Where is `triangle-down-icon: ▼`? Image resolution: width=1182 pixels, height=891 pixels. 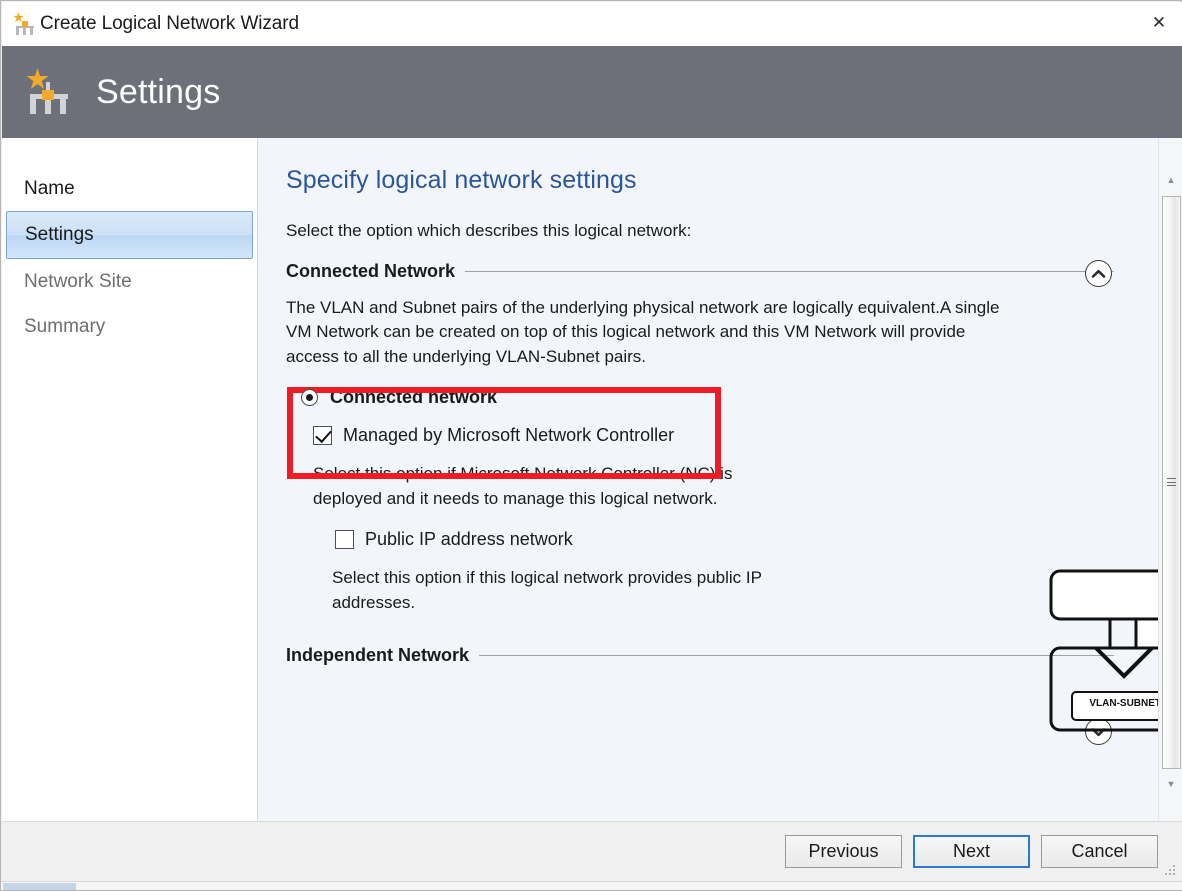 triangle-down-icon: ▼ is located at coordinates (1170, 784).